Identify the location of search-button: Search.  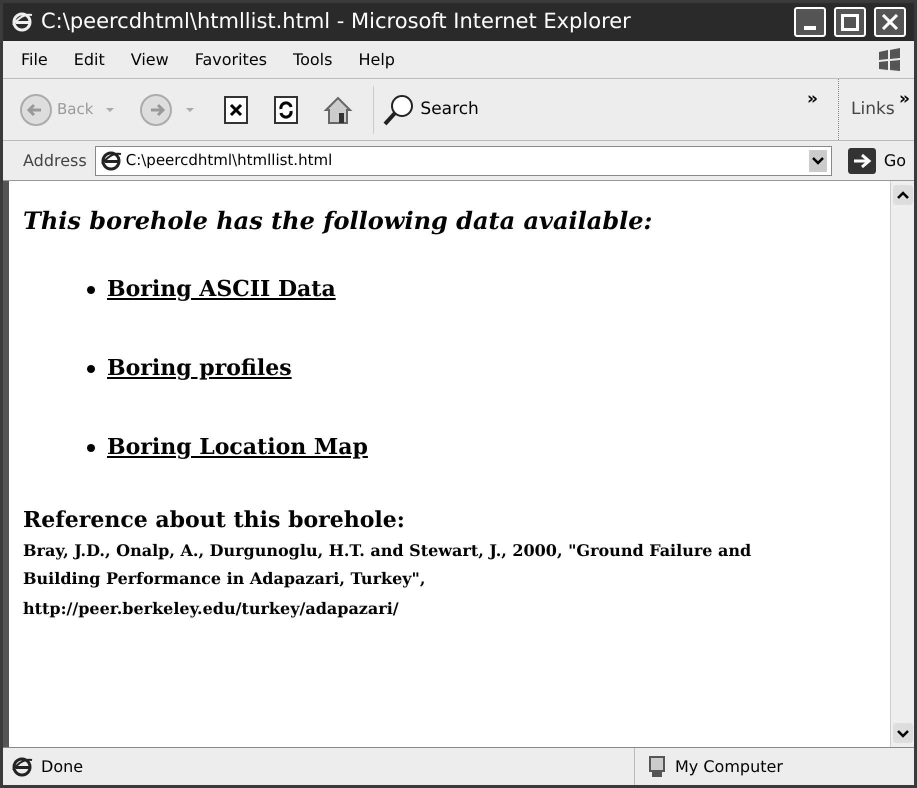
(426, 110).